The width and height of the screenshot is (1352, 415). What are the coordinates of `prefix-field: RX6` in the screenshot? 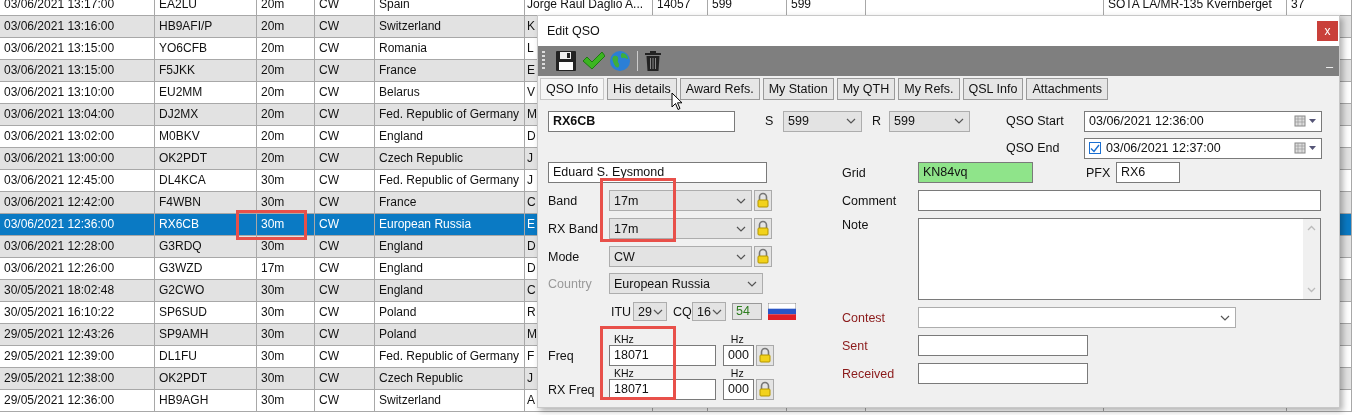 It's located at (1148, 172).